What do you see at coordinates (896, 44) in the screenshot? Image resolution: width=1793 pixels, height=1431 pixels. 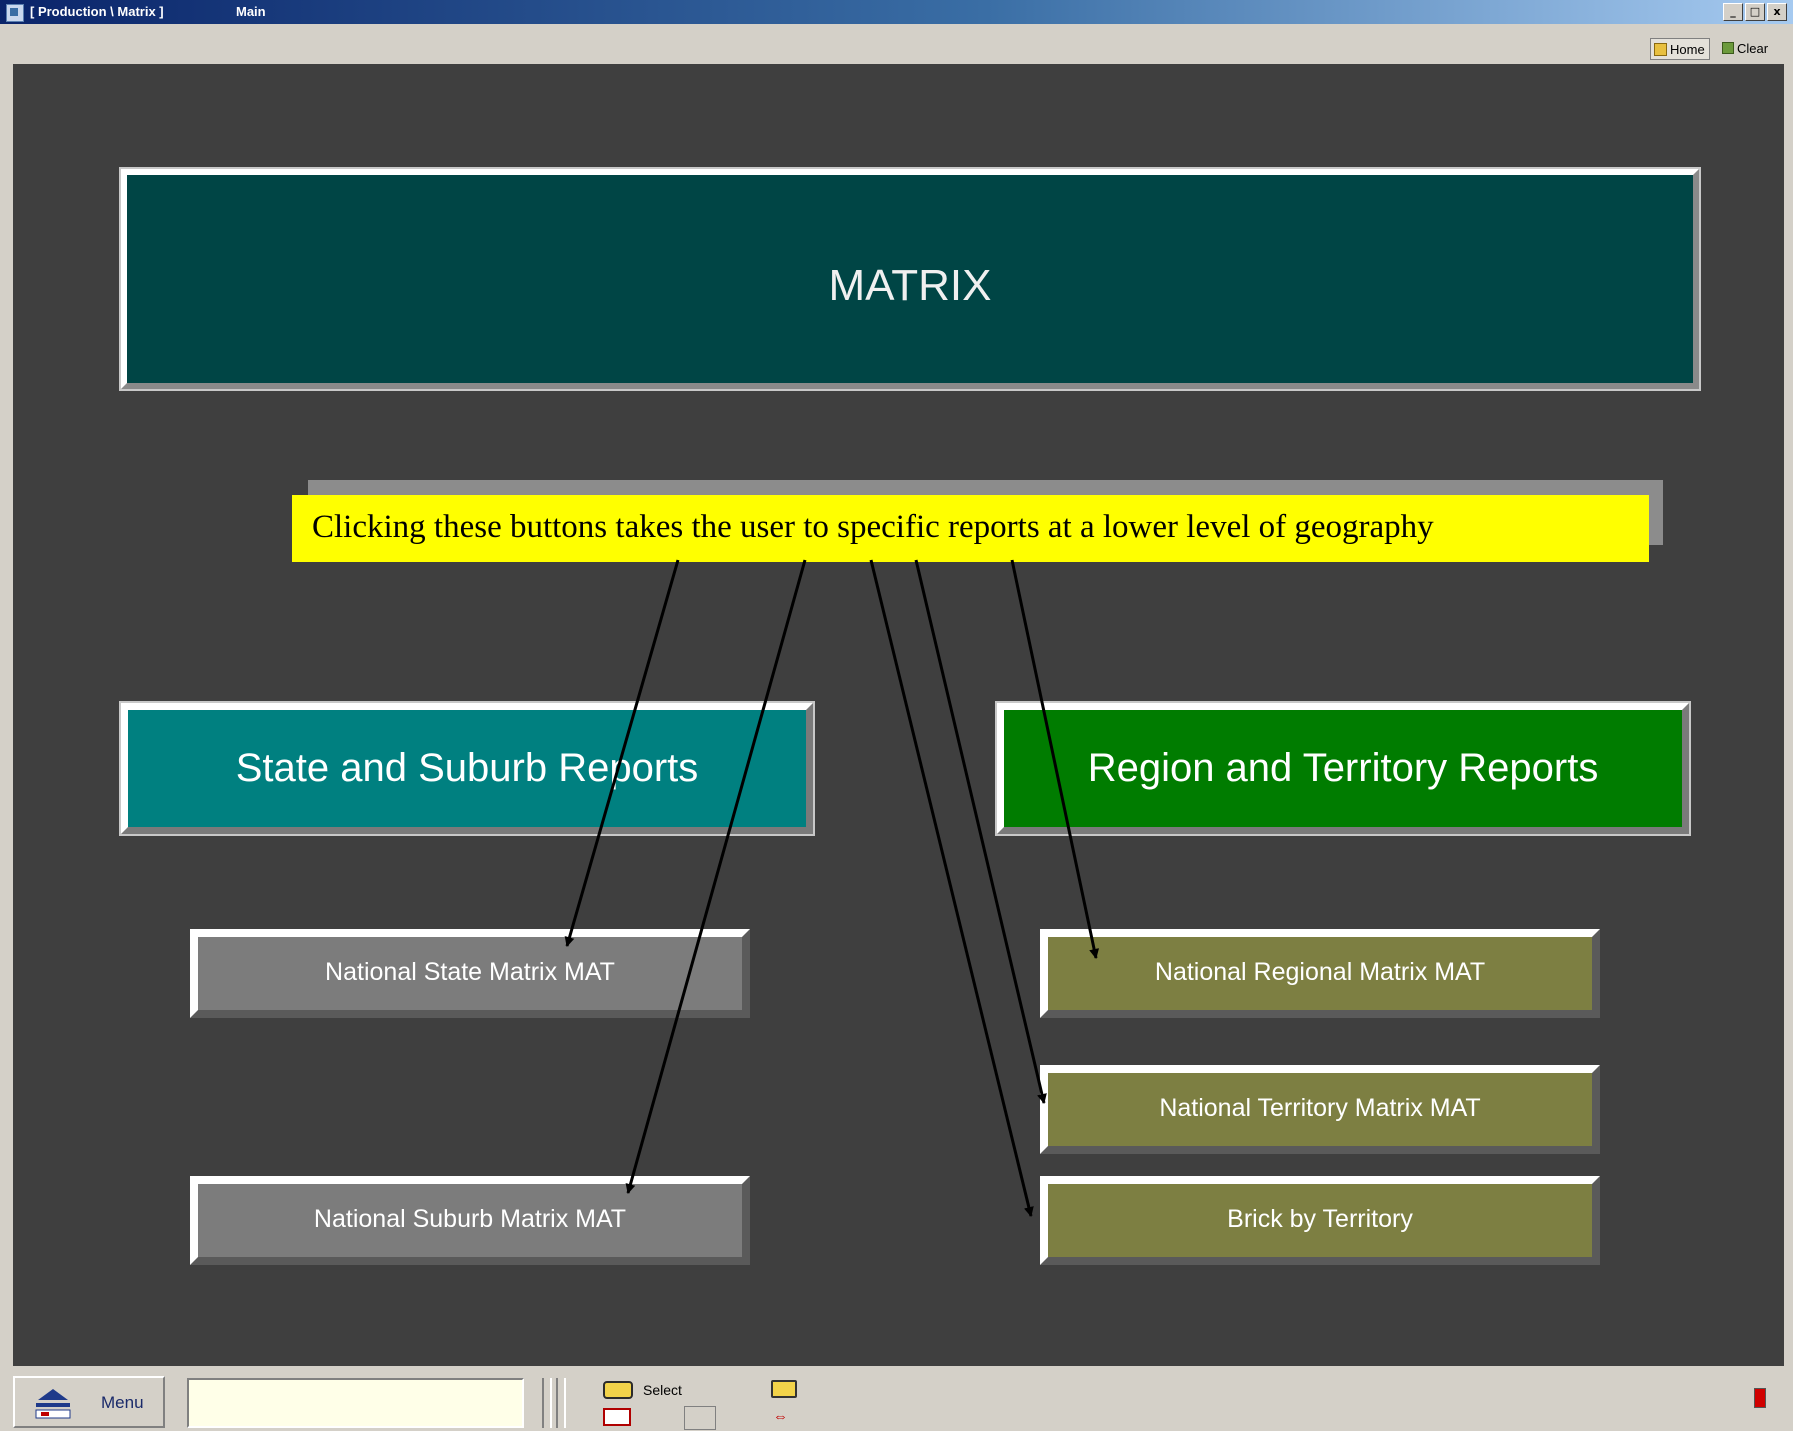 I see `top-toolbar: Home Clear` at bounding box center [896, 44].